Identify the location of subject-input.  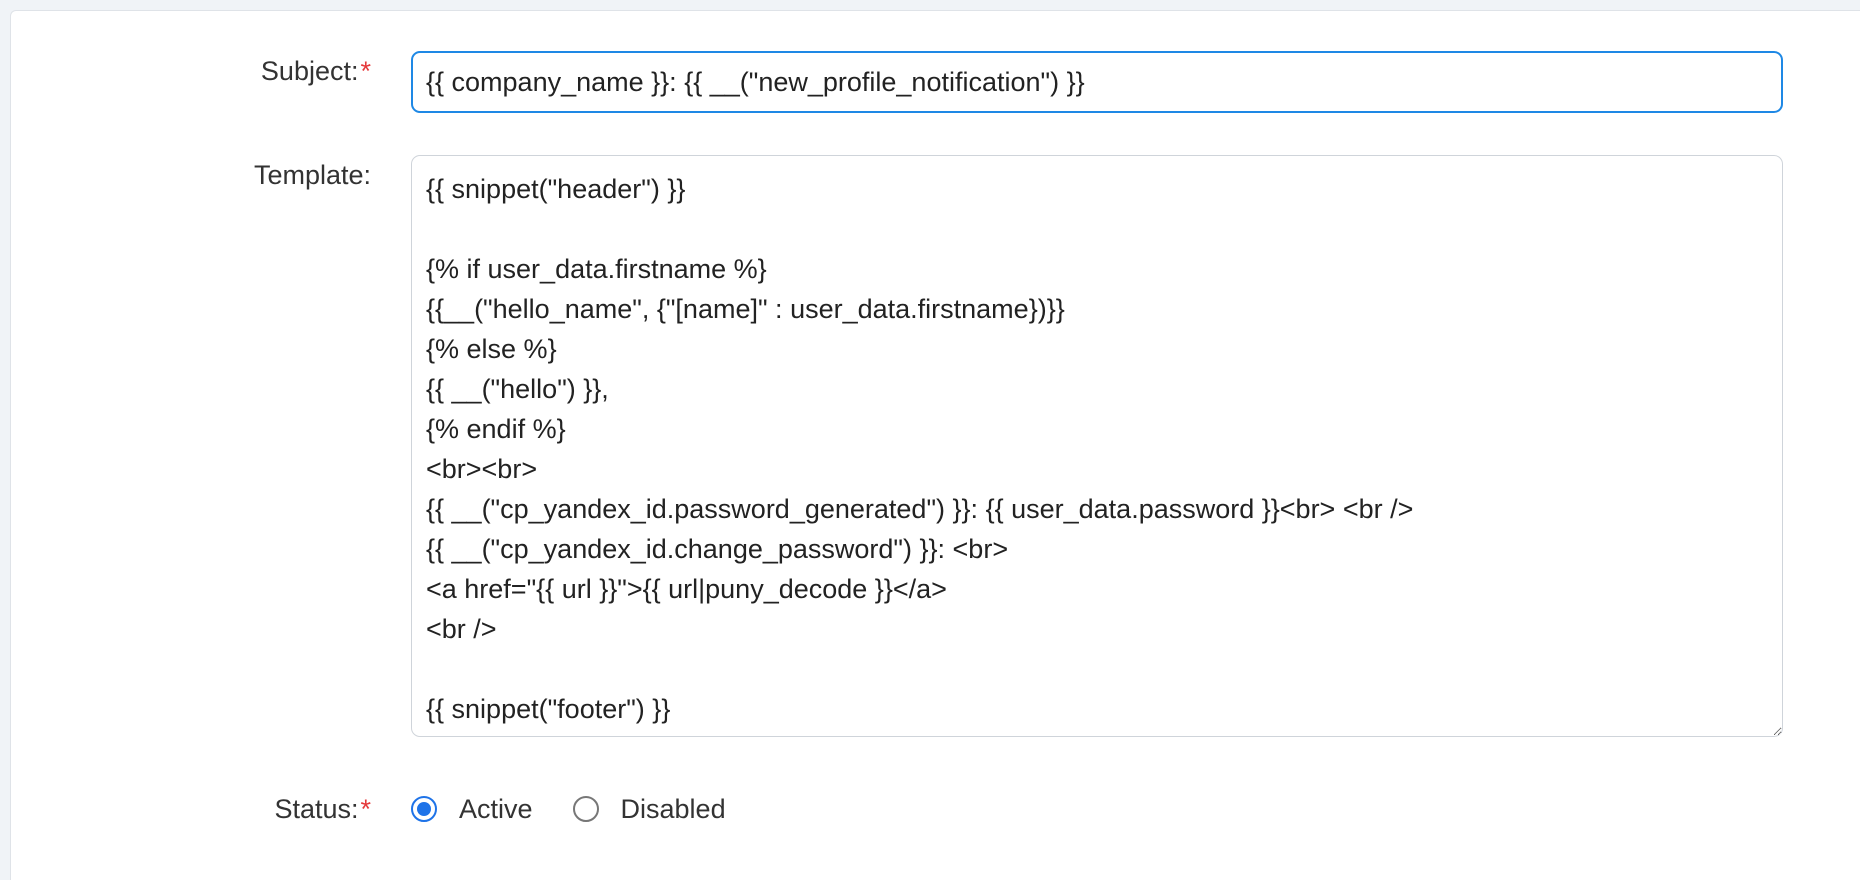
(1097, 82).